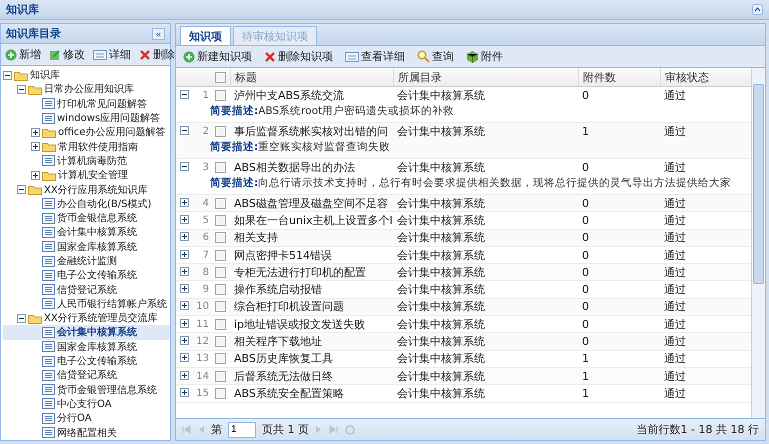 The width and height of the screenshot is (769, 444). I want to click on table-cell-text: 1, so click(585, 393).